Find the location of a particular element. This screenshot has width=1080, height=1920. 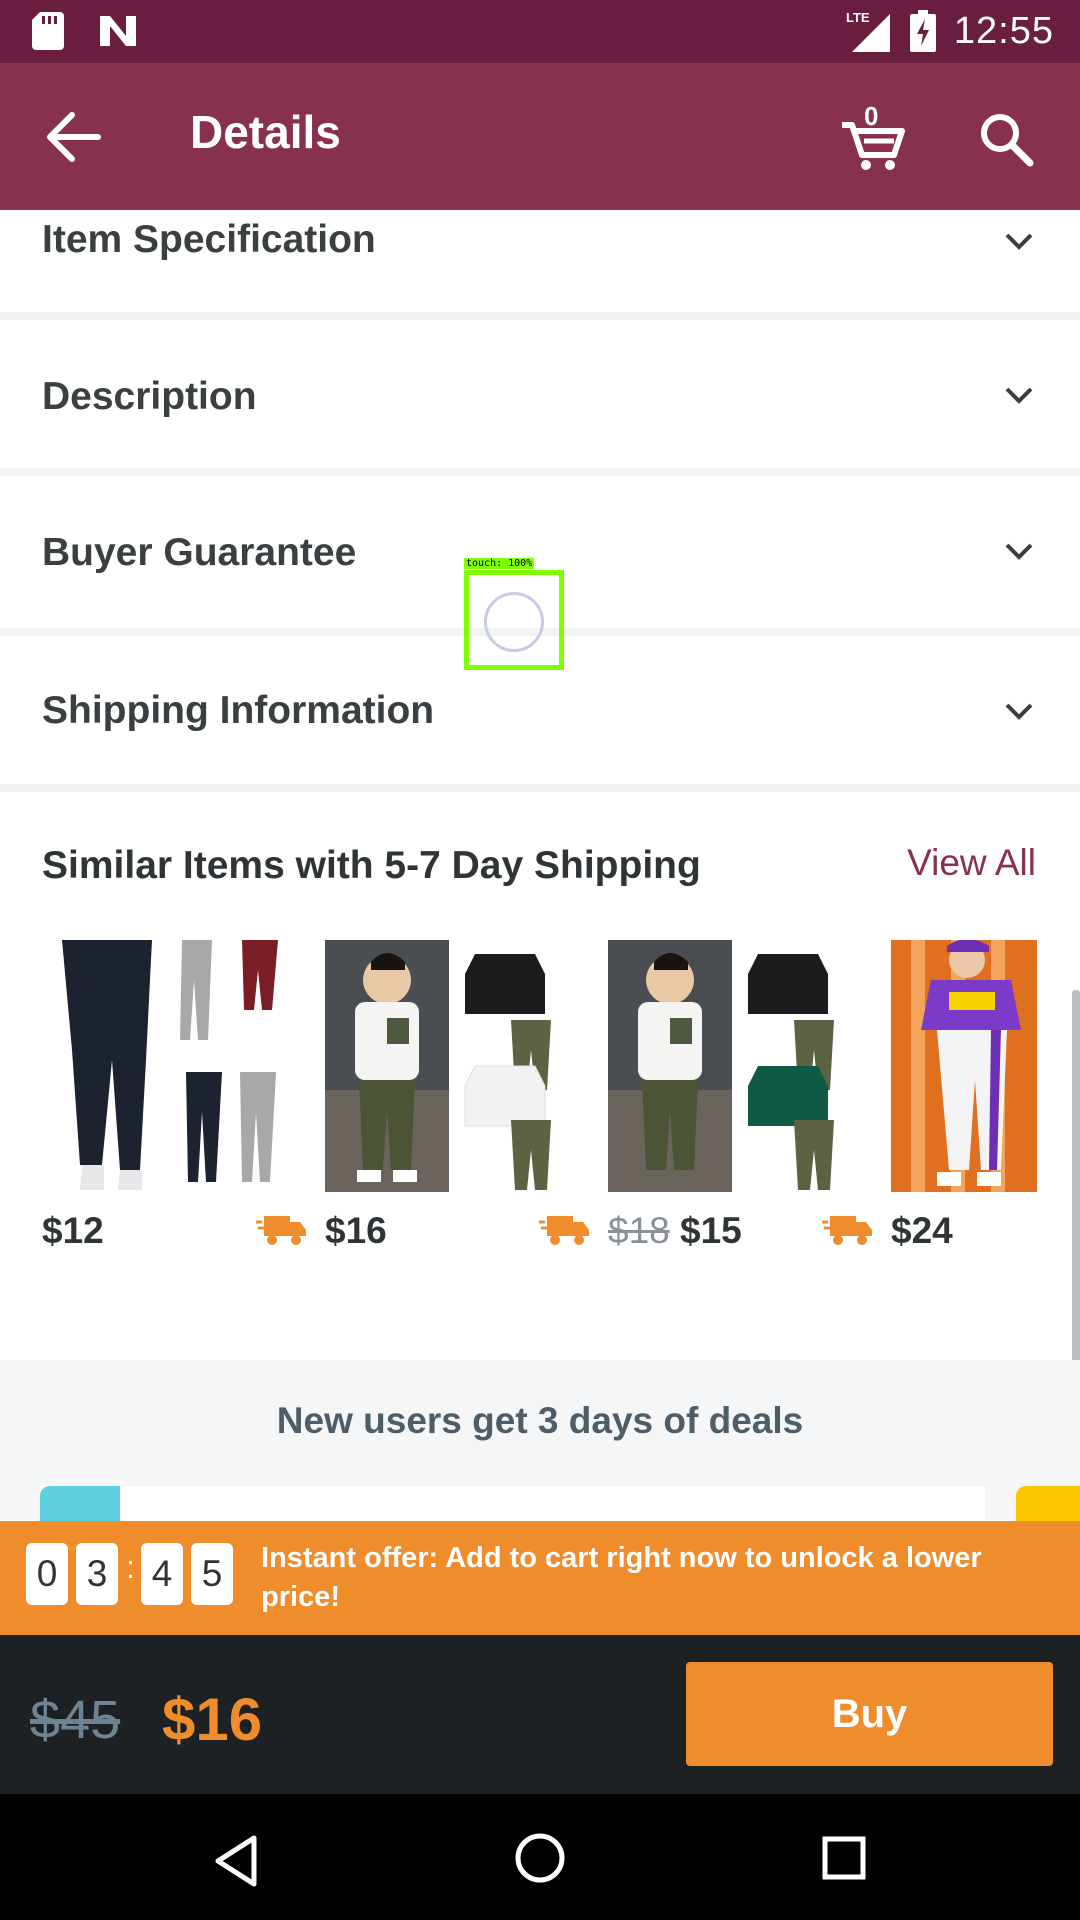

item-price: $24 is located at coordinates (922, 1230).